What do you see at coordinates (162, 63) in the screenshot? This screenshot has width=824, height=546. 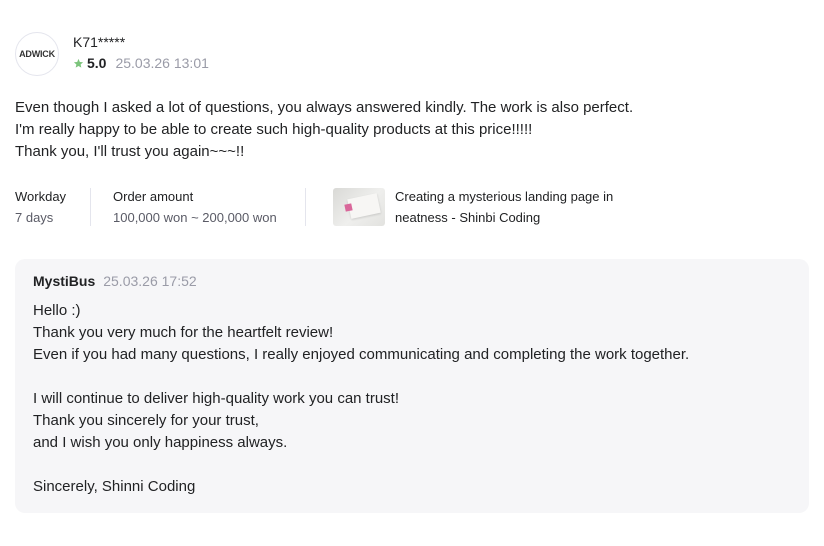 I see `review-date: 25.03.26 13:01` at bounding box center [162, 63].